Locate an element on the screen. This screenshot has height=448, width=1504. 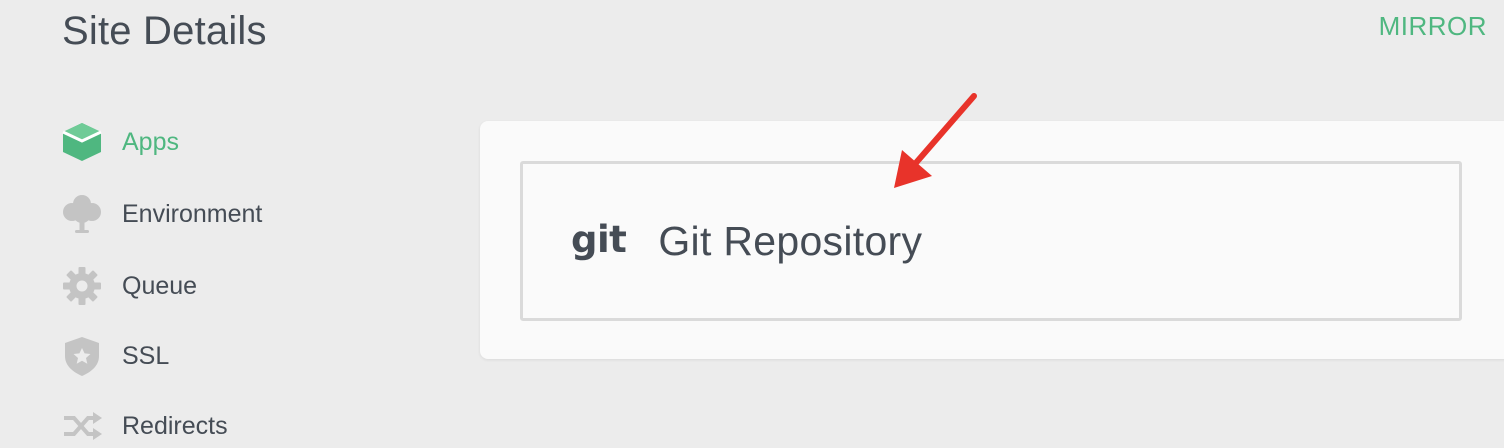
gear-icon is located at coordinates (82, 286).